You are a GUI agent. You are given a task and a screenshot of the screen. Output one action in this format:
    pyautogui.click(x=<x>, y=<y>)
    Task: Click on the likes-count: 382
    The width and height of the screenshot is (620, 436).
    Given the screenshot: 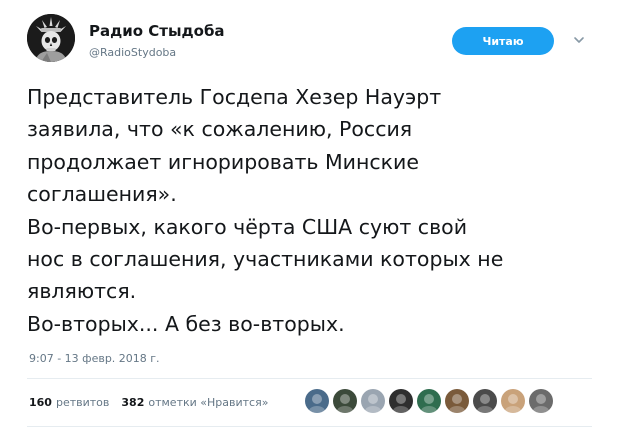 What is the action you would take?
    pyautogui.click(x=133, y=402)
    